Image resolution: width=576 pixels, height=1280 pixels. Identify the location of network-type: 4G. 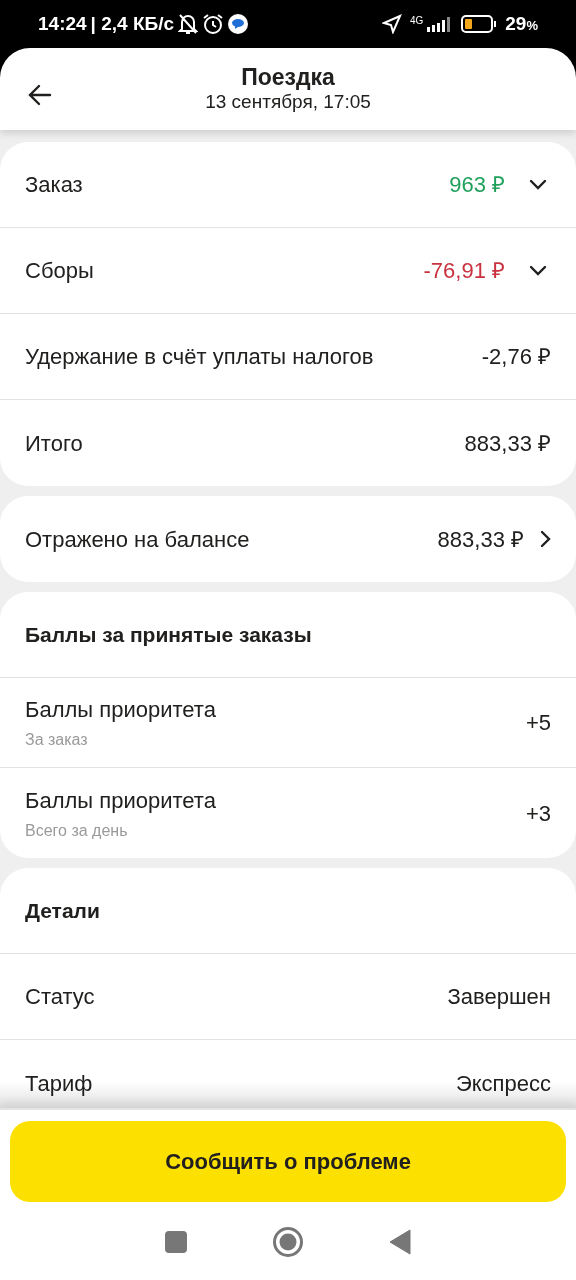
(416, 21).